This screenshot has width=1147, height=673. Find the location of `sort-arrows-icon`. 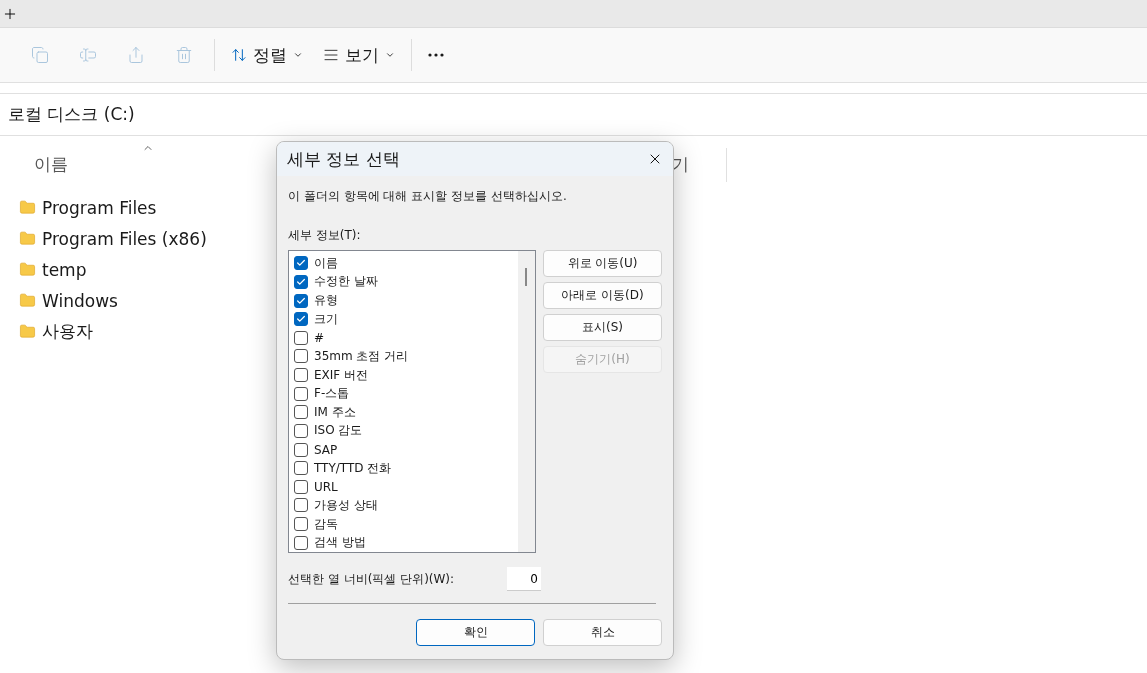

sort-arrows-icon is located at coordinates (239, 55).